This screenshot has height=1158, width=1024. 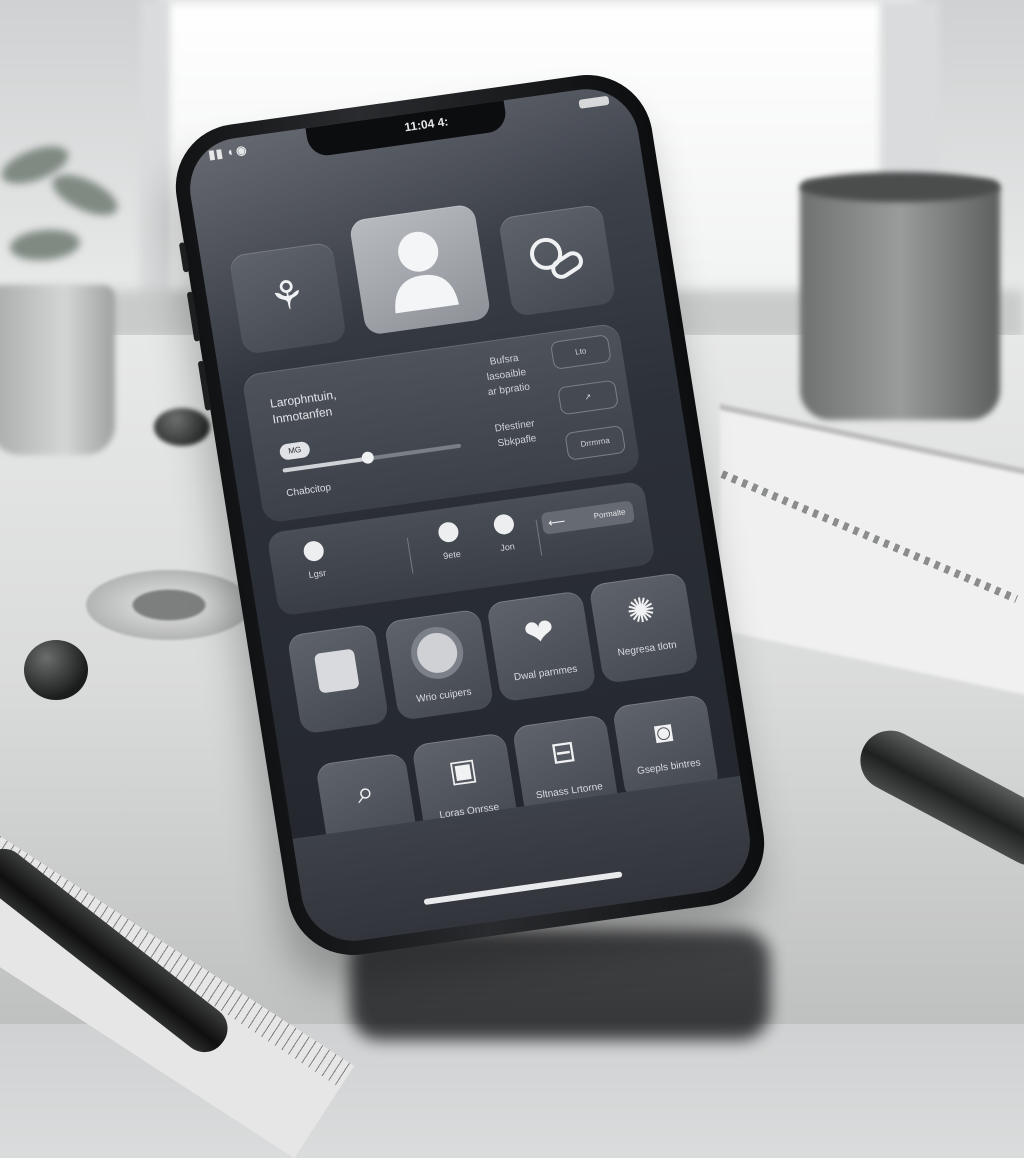 What do you see at coordinates (368, 457) in the screenshot?
I see `slider-thumb` at bounding box center [368, 457].